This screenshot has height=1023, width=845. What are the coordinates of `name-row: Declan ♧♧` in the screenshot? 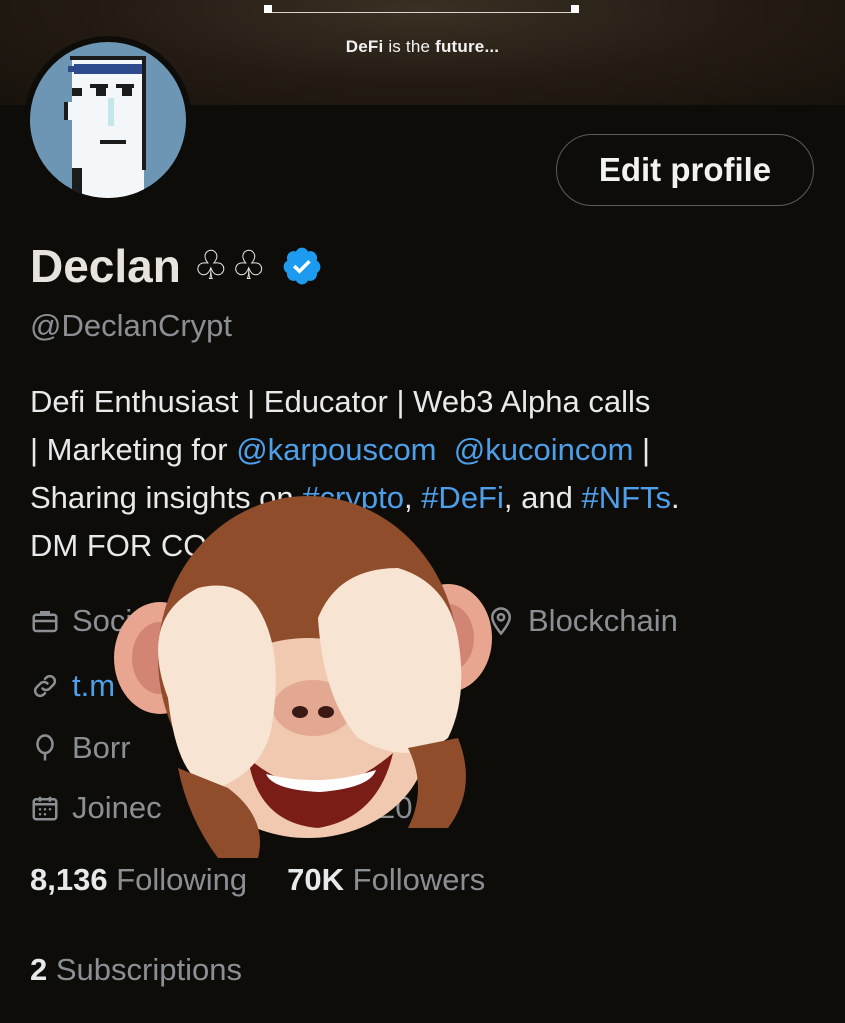 It's located at (176, 266).